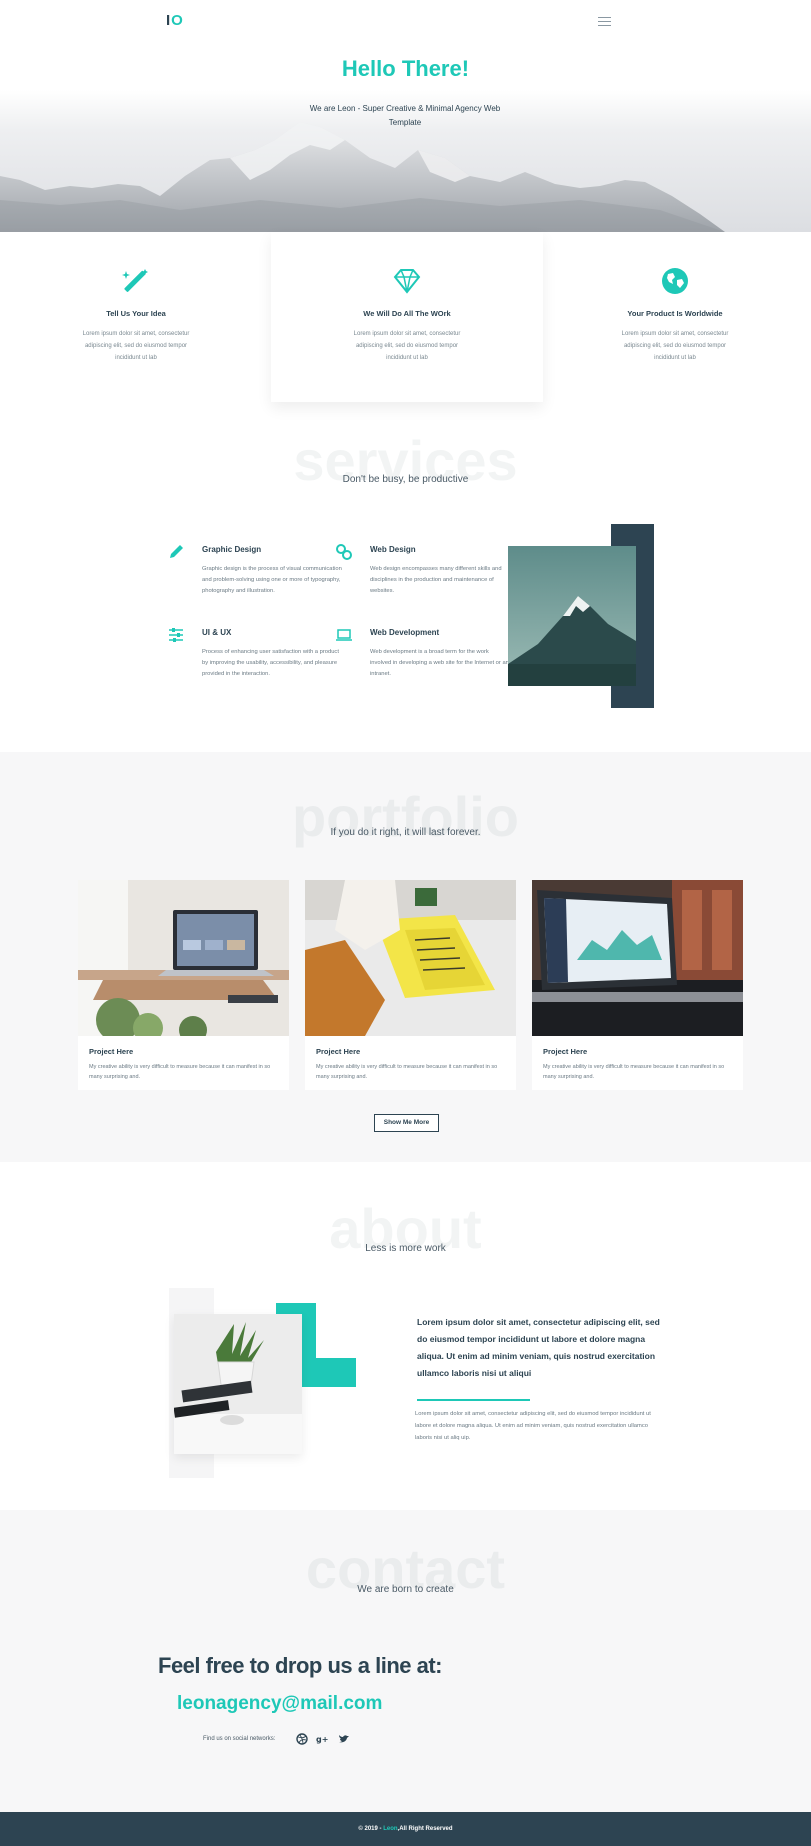  I want to click on social-label: Find us on social networks:, so click(239, 1739).